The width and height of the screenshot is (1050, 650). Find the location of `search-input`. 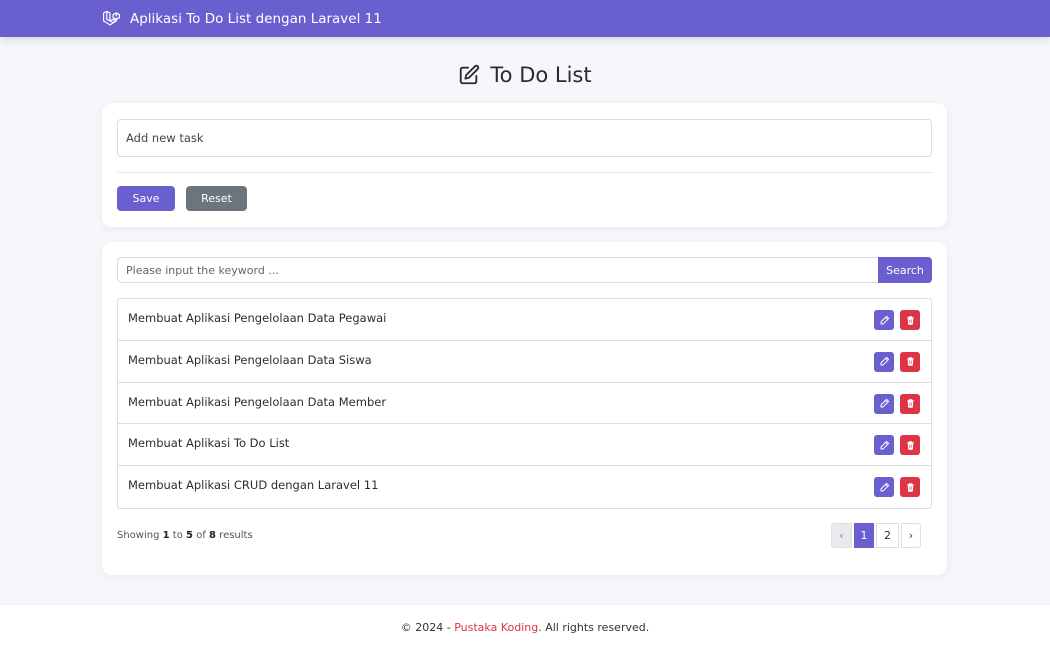

search-input is located at coordinates (498, 270).